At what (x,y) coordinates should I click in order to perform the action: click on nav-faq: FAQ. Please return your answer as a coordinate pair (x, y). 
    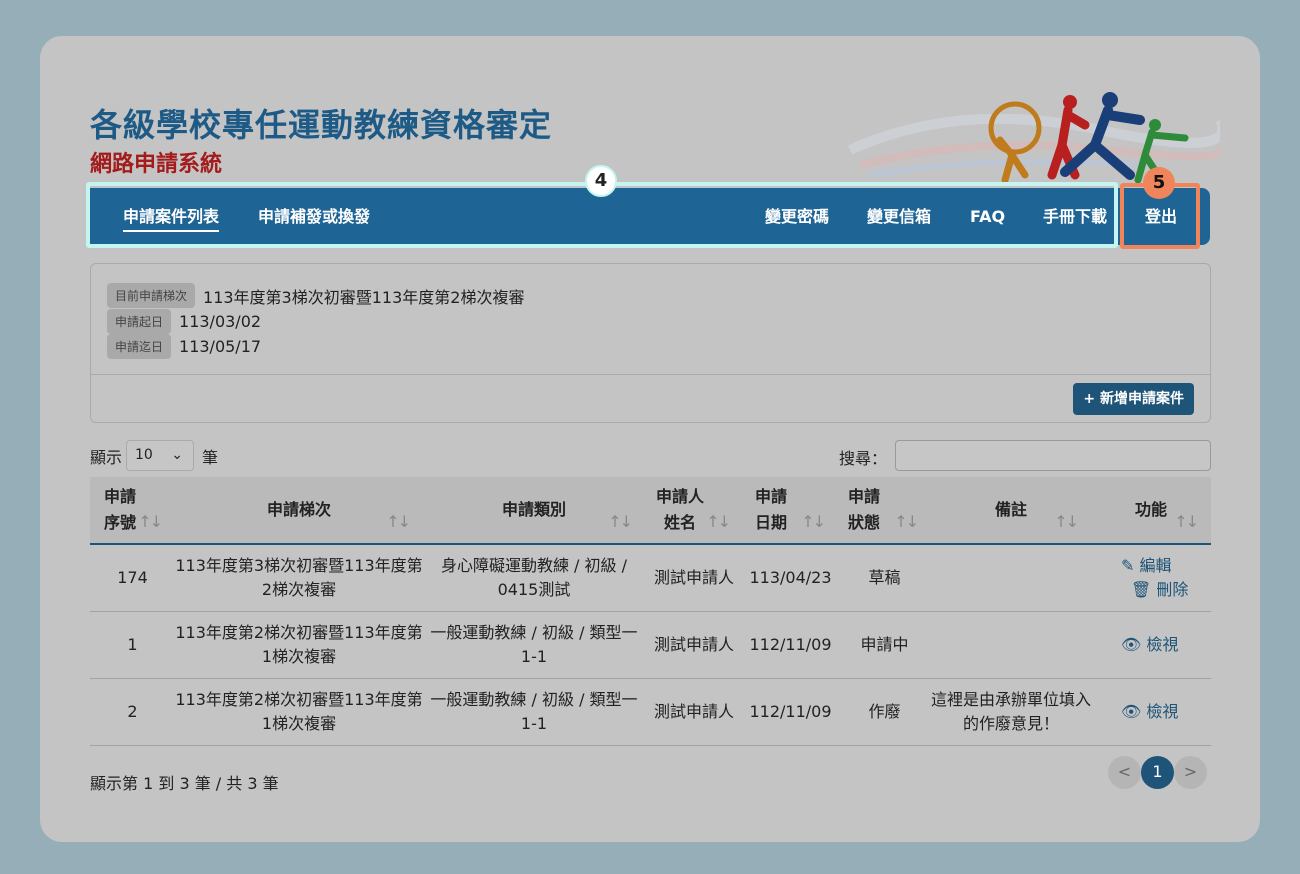
    Looking at the image, I should click on (987, 216).